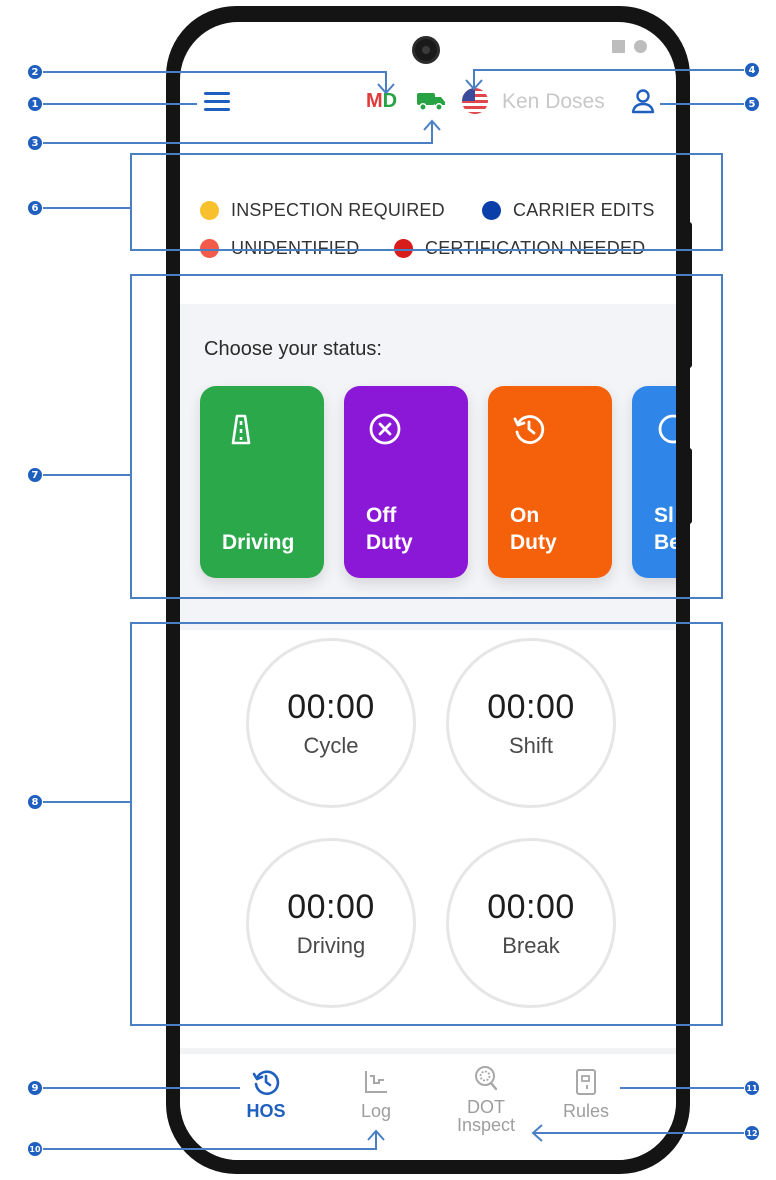 This screenshot has width=776, height=1180. What do you see at coordinates (35, 1088) in the screenshot?
I see `callout-badge-9: 9` at bounding box center [35, 1088].